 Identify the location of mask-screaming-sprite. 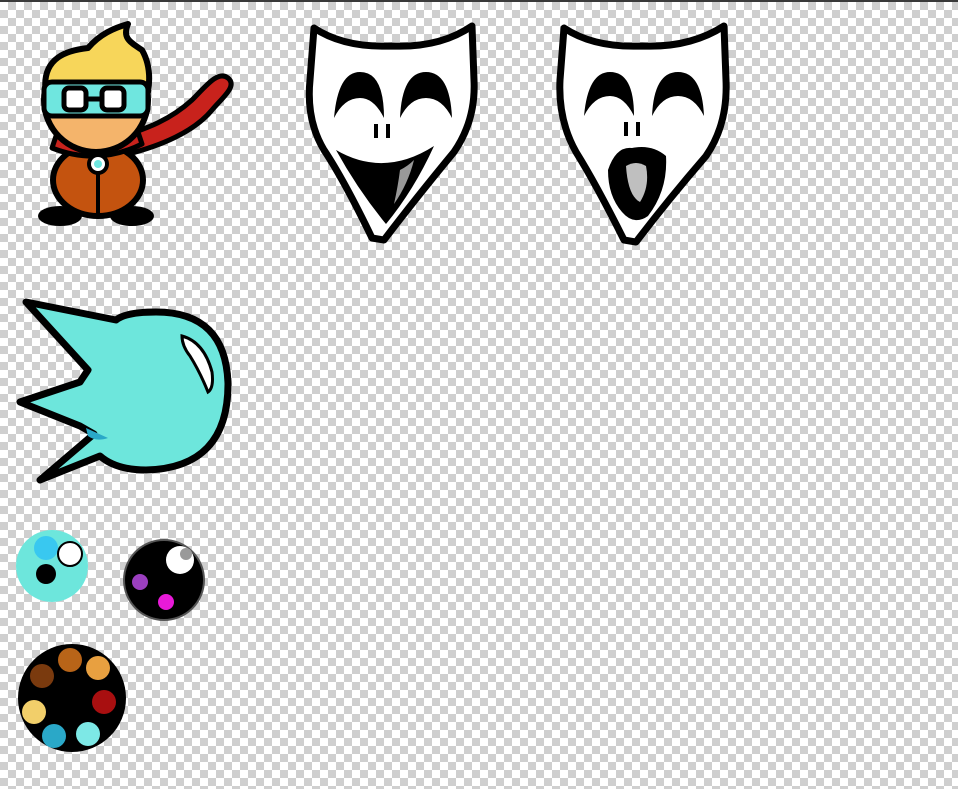
(646, 135).